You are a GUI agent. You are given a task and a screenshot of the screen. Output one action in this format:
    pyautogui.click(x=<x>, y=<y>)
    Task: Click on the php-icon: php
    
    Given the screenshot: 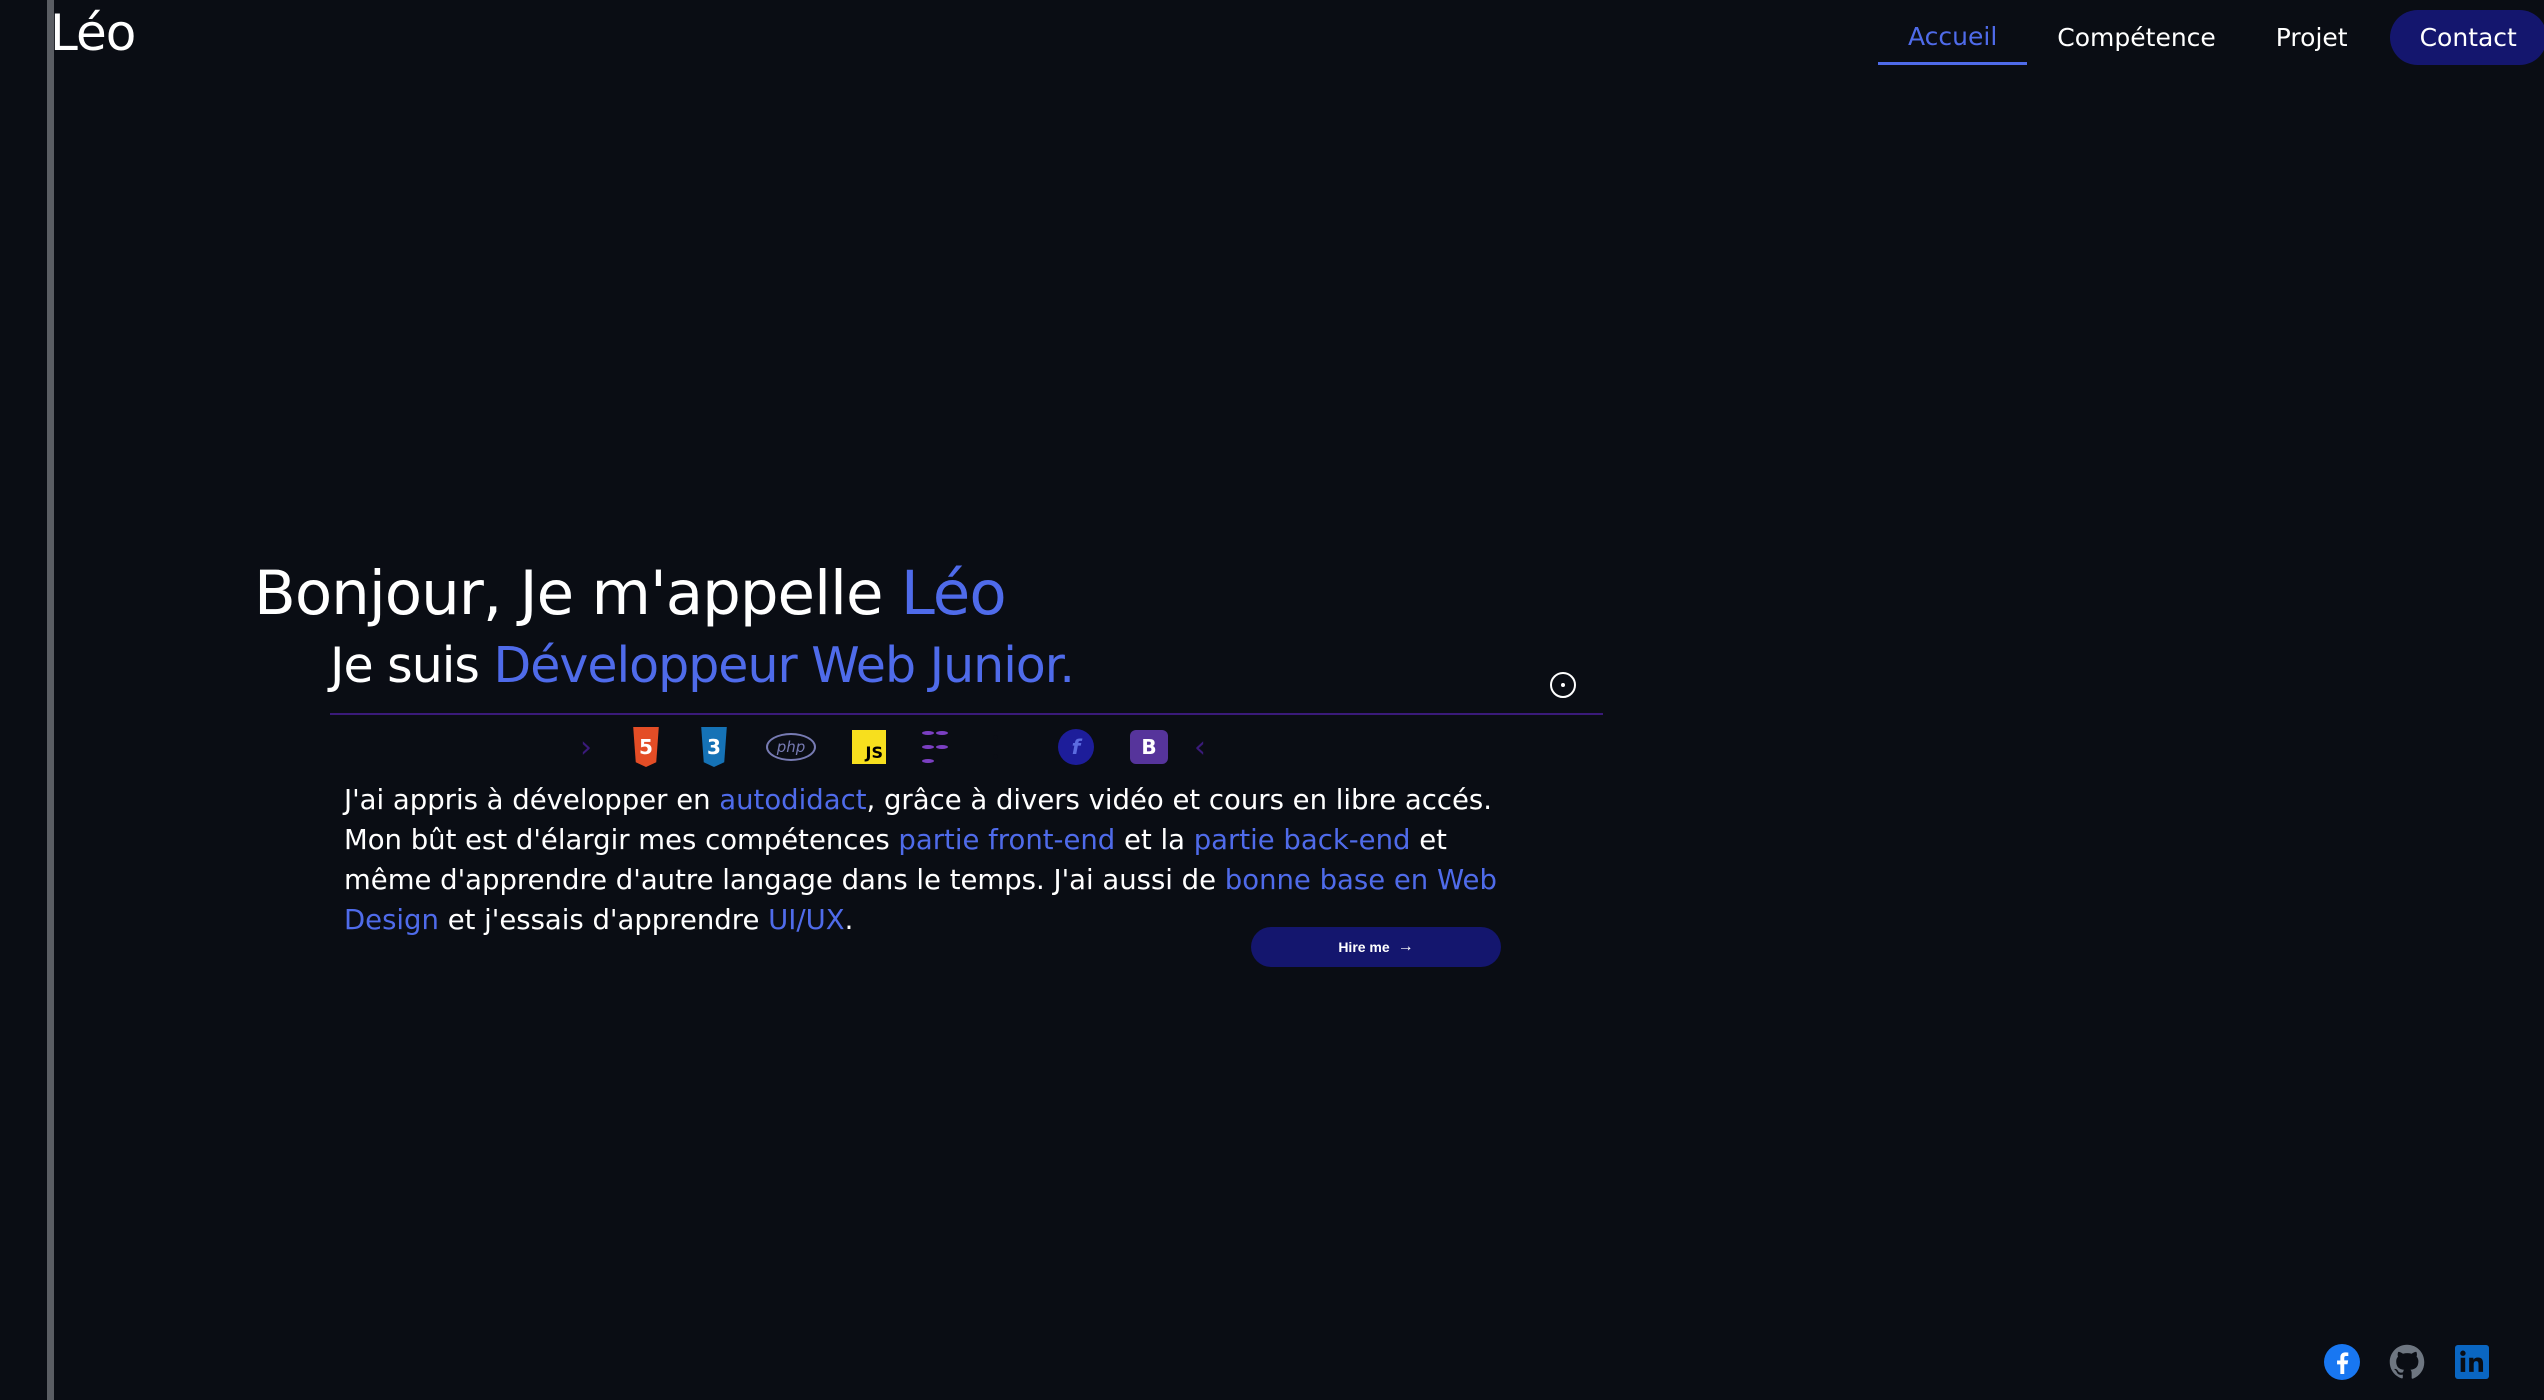 What is the action you would take?
    pyautogui.click(x=791, y=747)
    